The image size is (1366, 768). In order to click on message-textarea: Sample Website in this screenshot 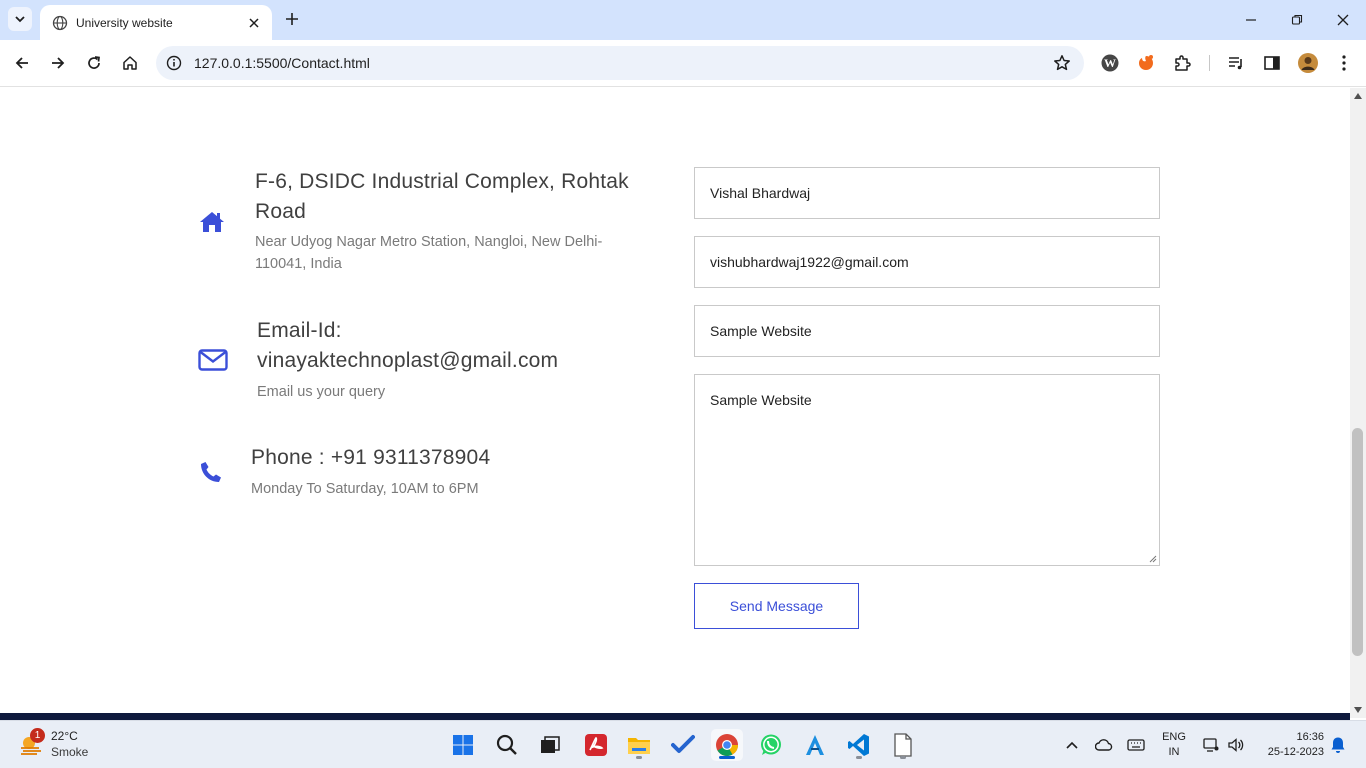, I will do `click(927, 470)`.